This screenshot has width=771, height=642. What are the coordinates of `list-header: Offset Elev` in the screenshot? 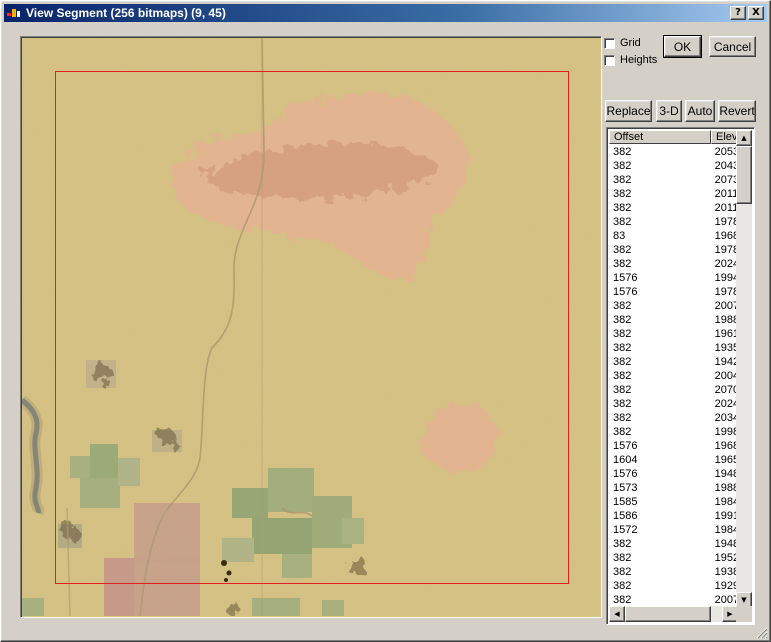 It's located at (675, 137).